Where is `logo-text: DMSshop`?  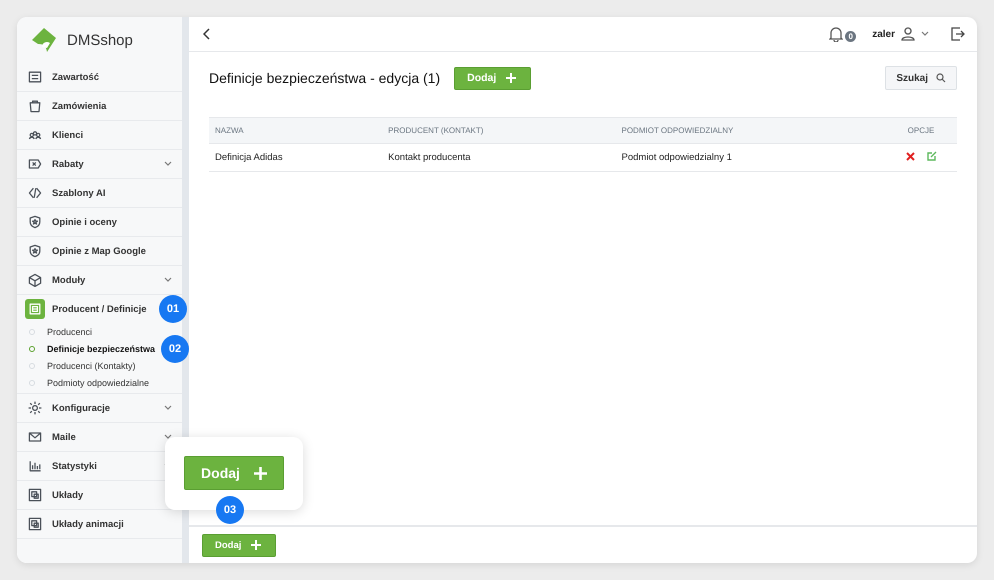 logo-text: DMSshop is located at coordinates (100, 40).